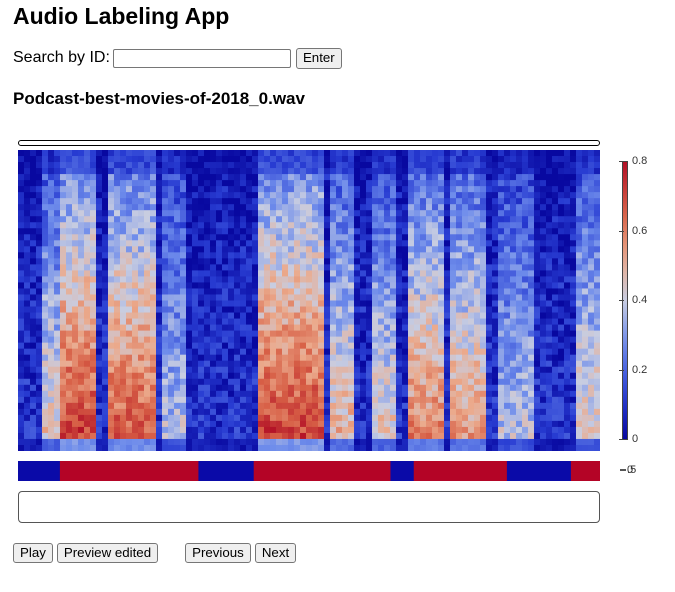 Image resolution: width=675 pixels, height=592 pixels. I want to click on label-strip, so click(309, 471).